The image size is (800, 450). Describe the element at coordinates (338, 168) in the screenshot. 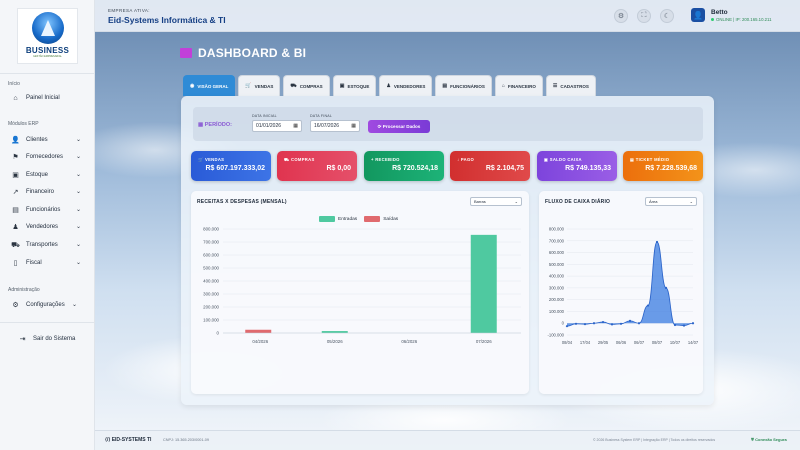

I see `kpi-value: R$ 0,00` at that location.